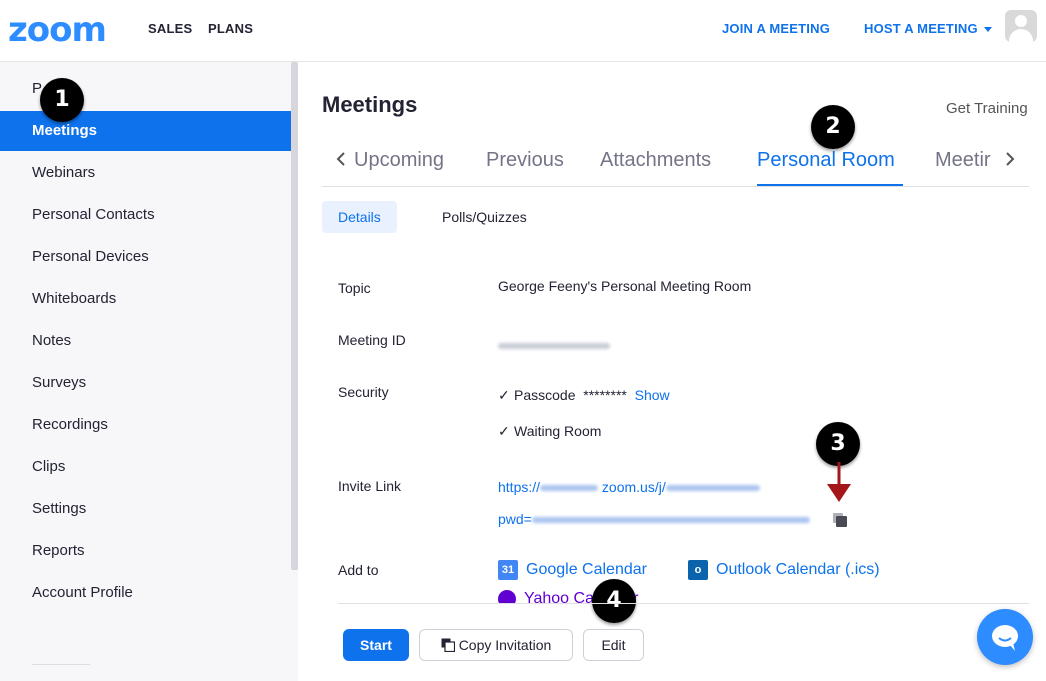 The height and width of the screenshot is (681, 1046). What do you see at coordinates (146, 257) in the screenshot?
I see `sidebar-item-personal-devices: Personal Devices` at bounding box center [146, 257].